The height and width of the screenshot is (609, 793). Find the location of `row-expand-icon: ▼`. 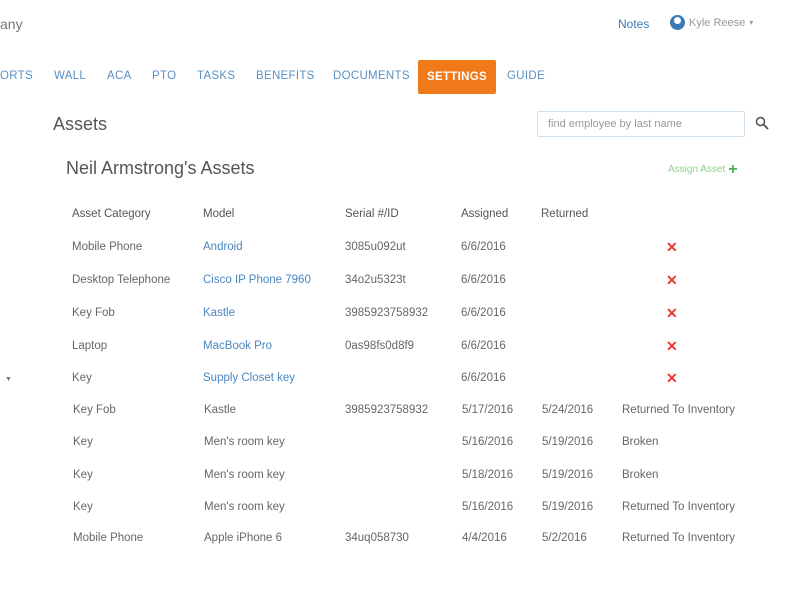

row-expand-icon: ▼ is located at coordinates (8, 379).